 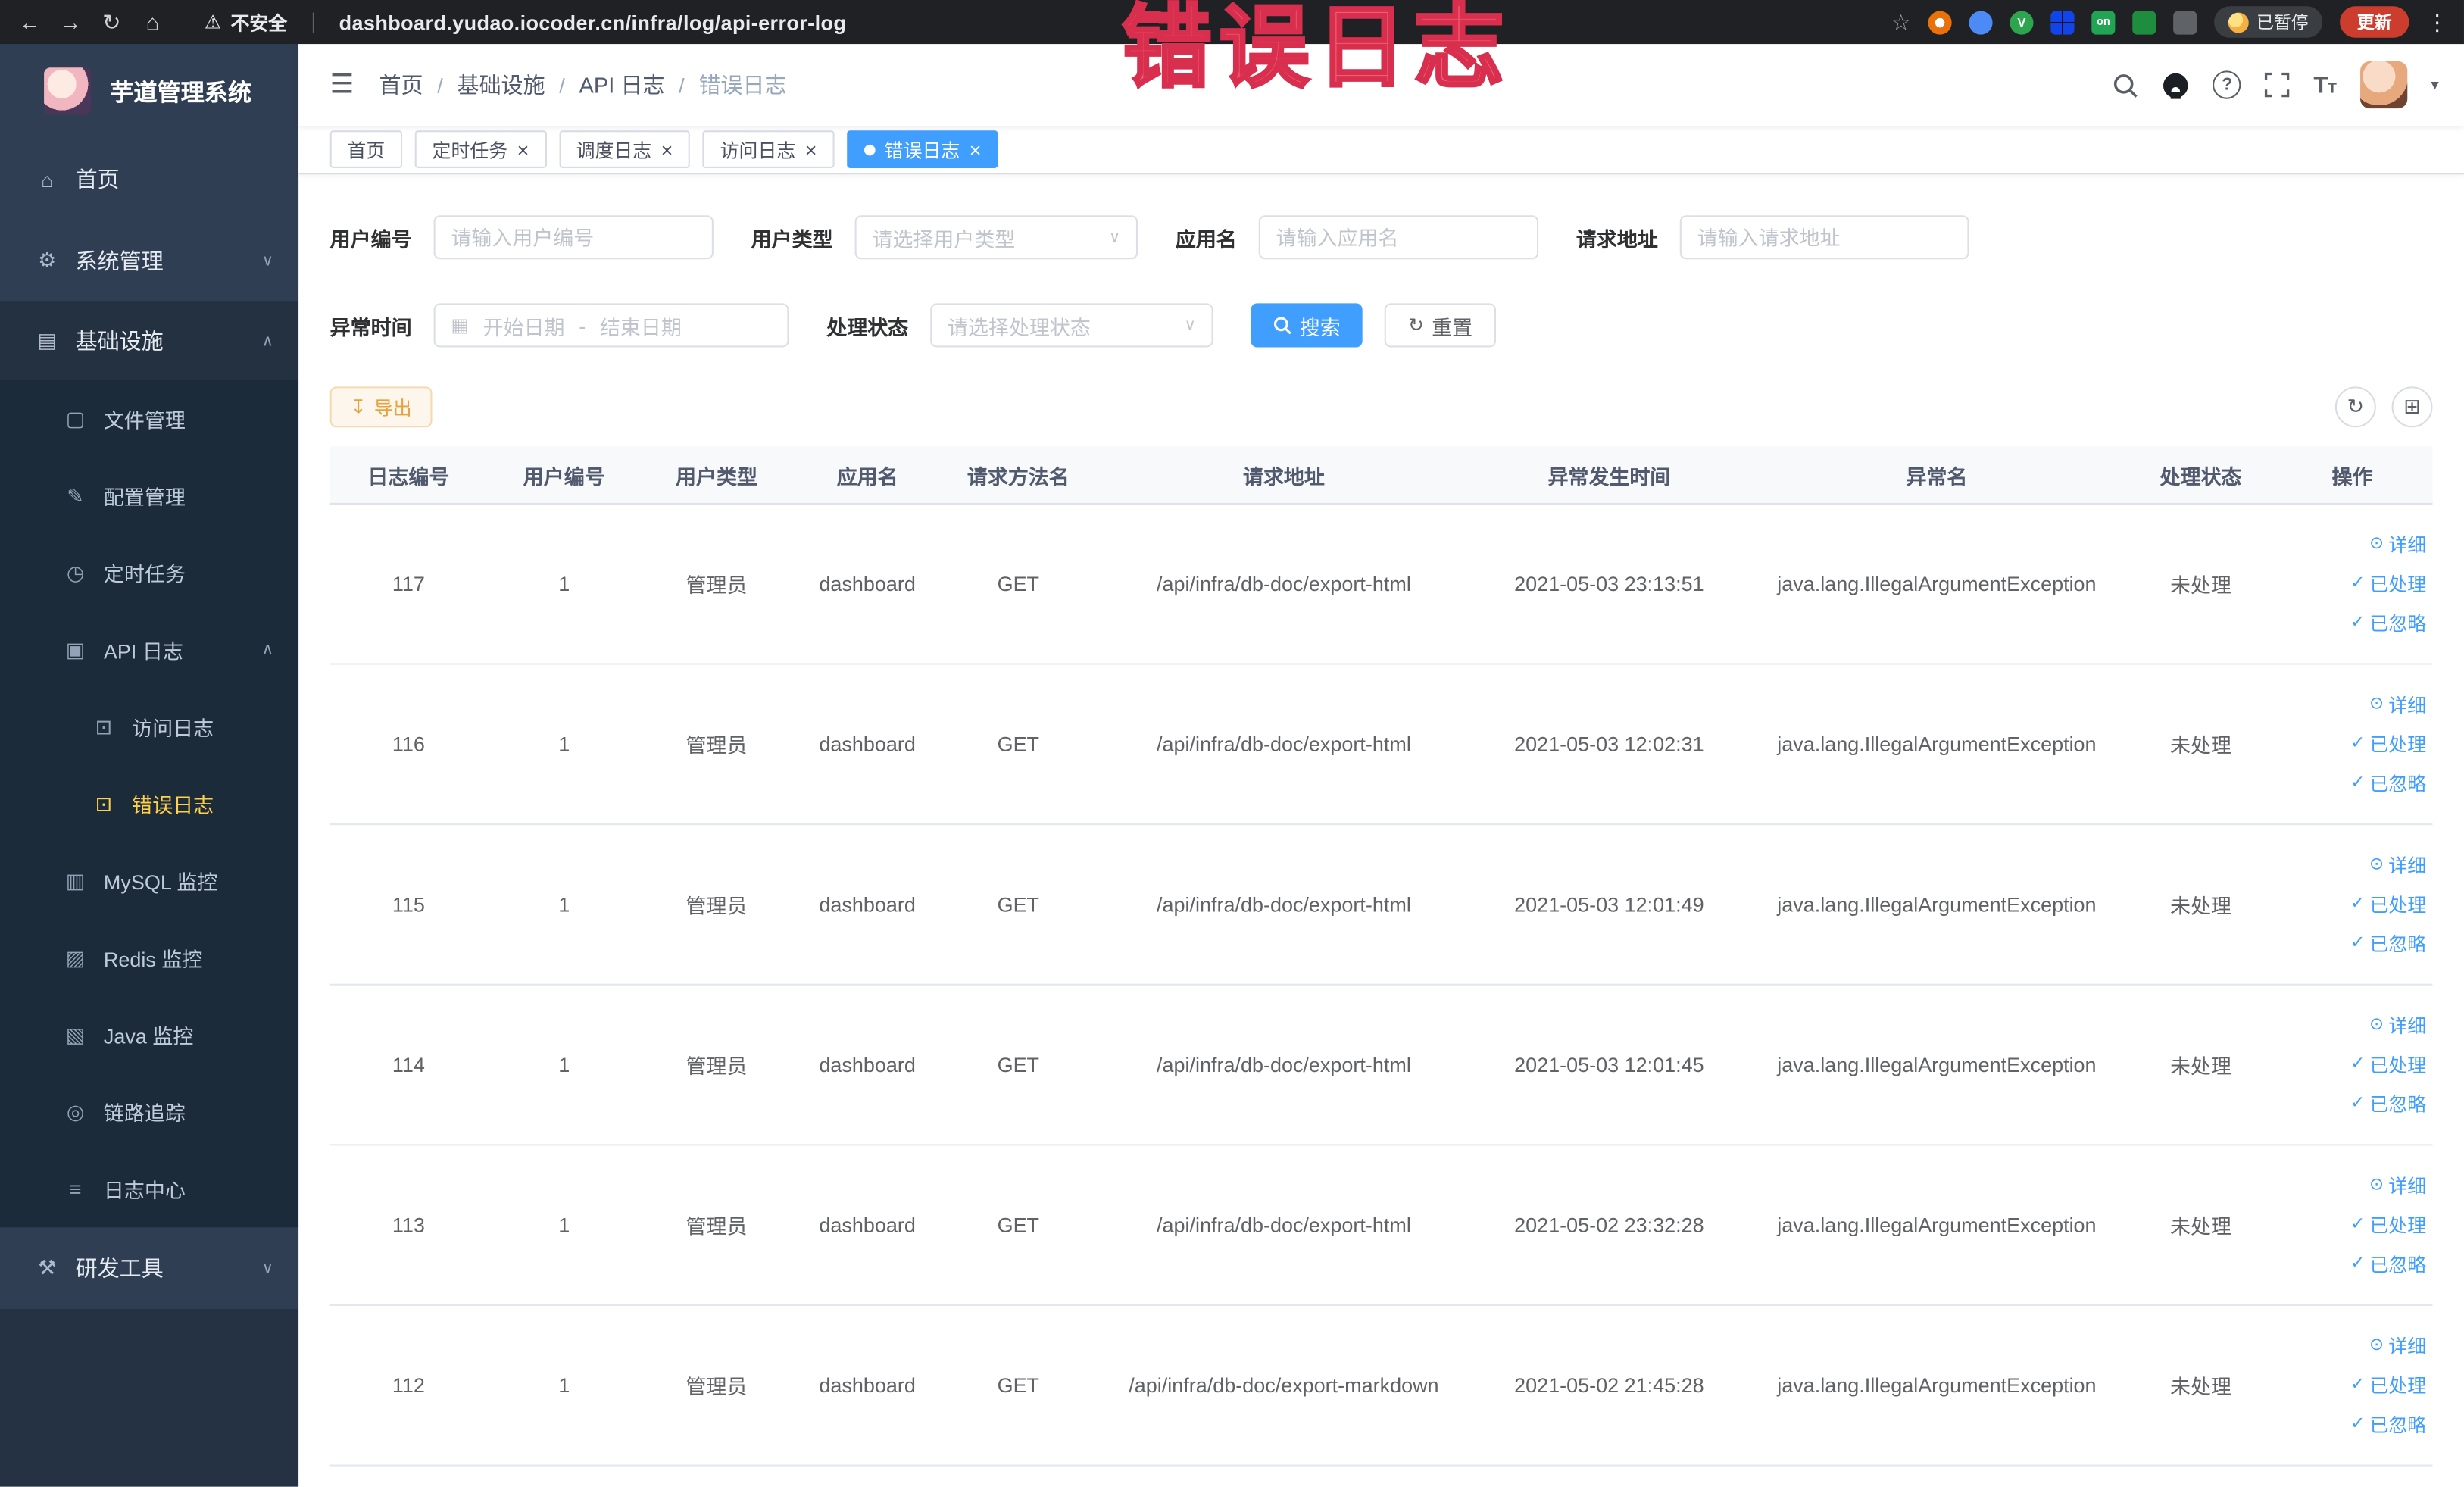 What do you see at coordinates (996, 237) in the screenshot?
I see `user-type-select: 请选择用户类型 ∨` at bounding box center [996, 237].